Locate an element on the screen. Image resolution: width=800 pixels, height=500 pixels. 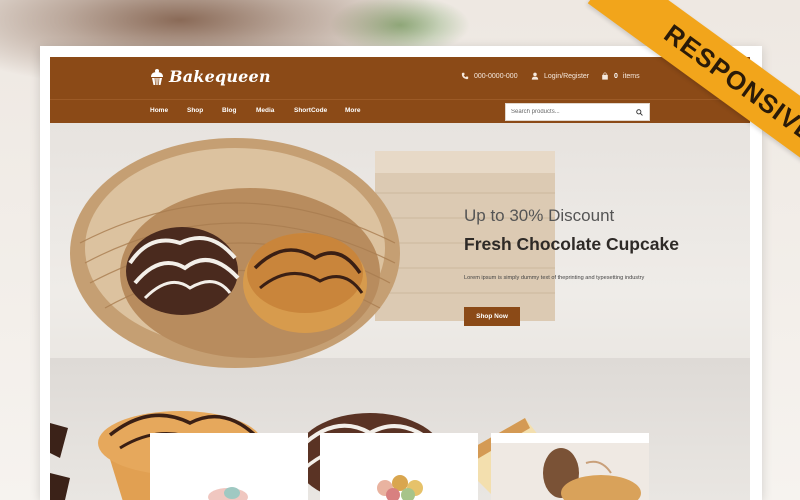
macaron-tower-image is located at coordinates (400, 487).